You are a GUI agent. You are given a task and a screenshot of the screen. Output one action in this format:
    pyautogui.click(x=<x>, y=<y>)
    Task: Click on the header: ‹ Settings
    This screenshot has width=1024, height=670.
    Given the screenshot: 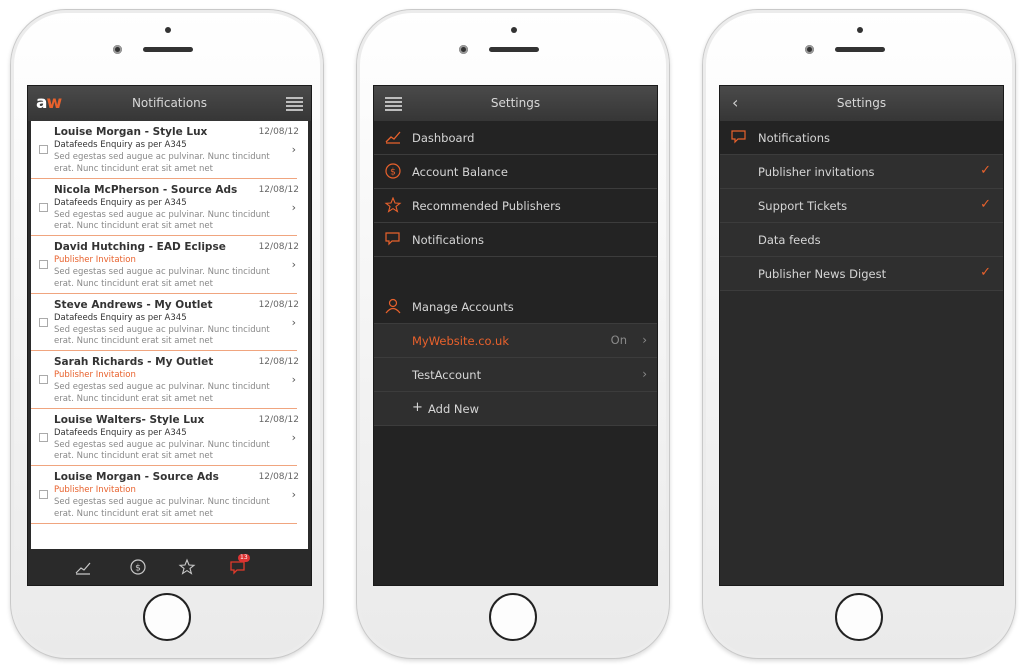 What is the action you would take?
    pyautogui.click(x=861, y=103)
    